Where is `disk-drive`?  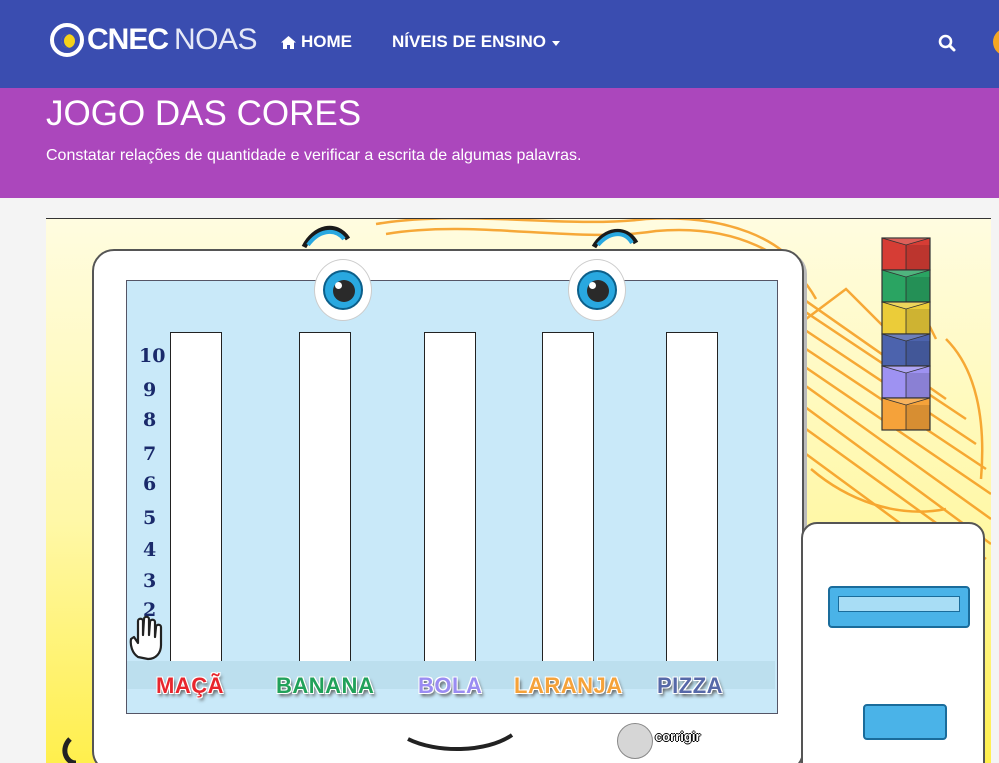
disk-drive is located at coordinates (899, 607).